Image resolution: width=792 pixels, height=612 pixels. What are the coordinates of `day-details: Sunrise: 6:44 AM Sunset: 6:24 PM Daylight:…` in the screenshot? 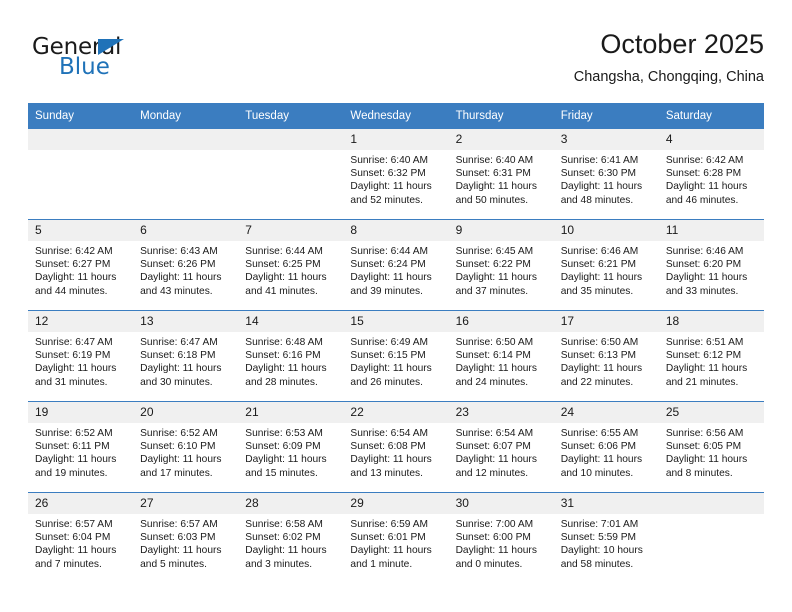 It's located at (395, 269).